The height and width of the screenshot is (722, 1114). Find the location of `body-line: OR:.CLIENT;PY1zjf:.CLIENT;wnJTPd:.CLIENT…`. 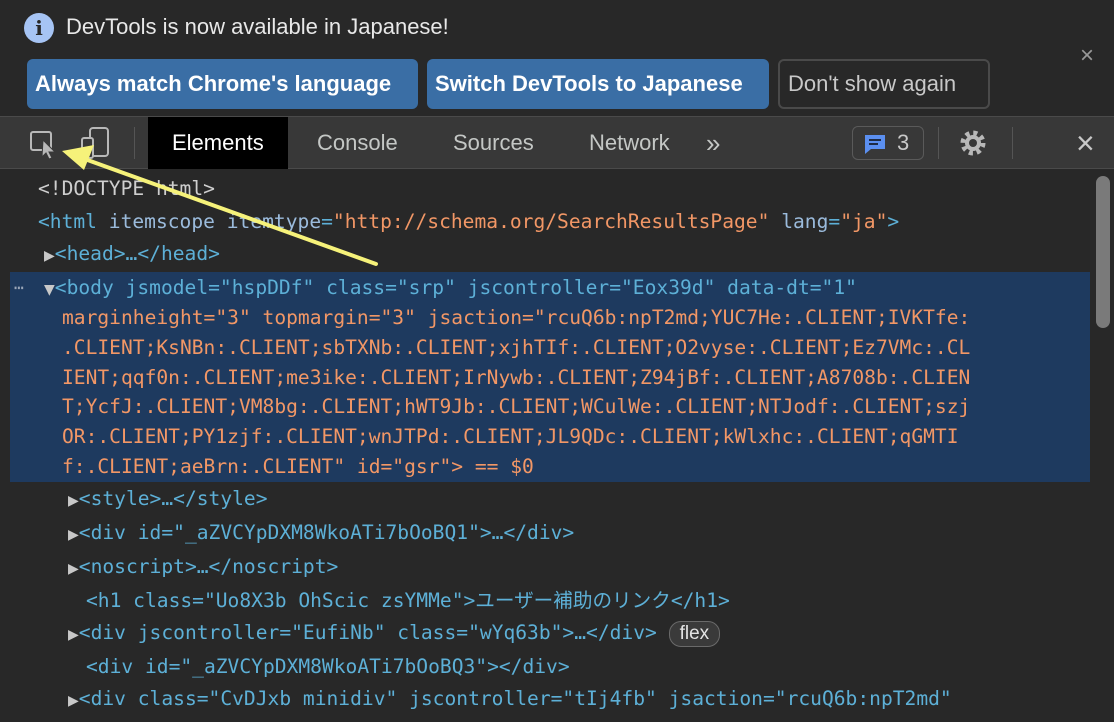

body-line: OR:.CLIENT;PY1zjf:.CLIENT;wnJTPd:.CLIENT… is located at coordinates (510, 436).